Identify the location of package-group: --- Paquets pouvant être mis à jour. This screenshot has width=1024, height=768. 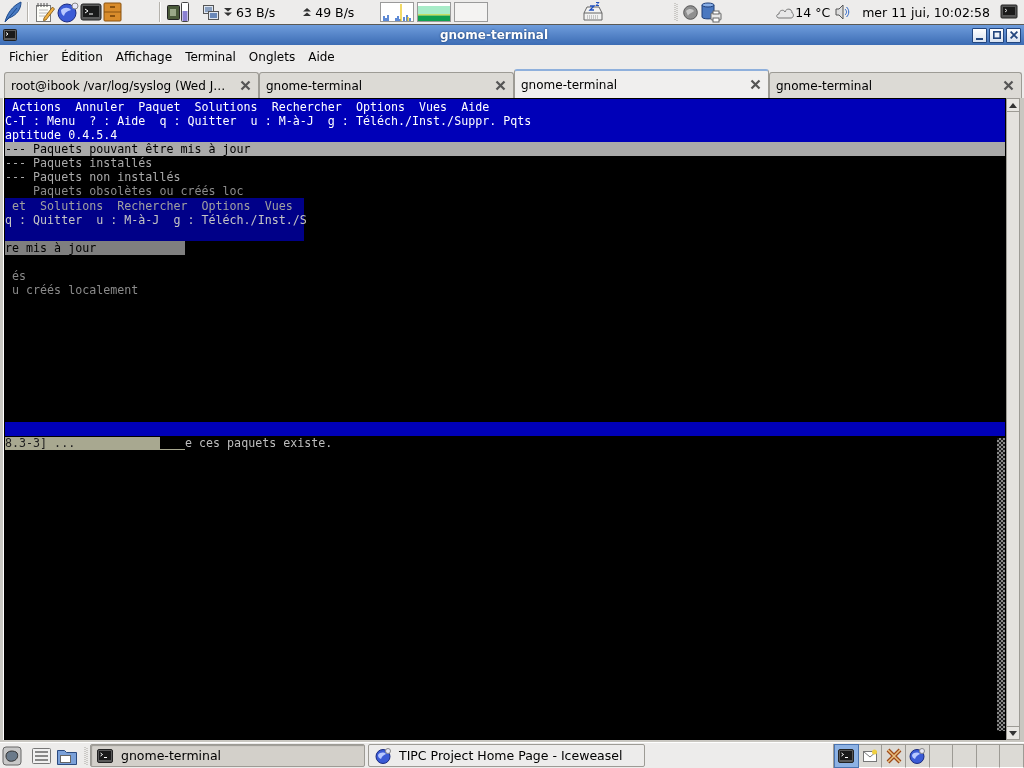
(505, 149).